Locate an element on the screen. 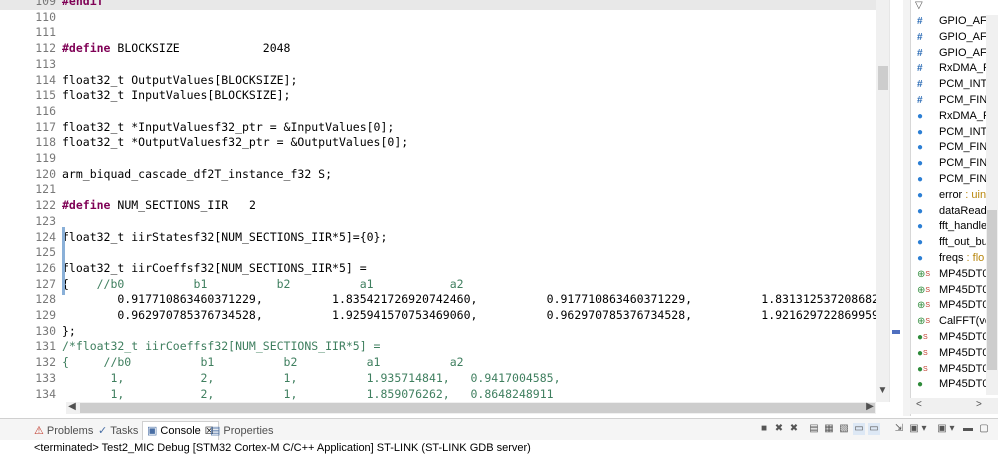 Image resolution: width=998 pixels, height=472 pixels. scroll-right-arrow-icon: ▶ is located at coordinates (870, 407).